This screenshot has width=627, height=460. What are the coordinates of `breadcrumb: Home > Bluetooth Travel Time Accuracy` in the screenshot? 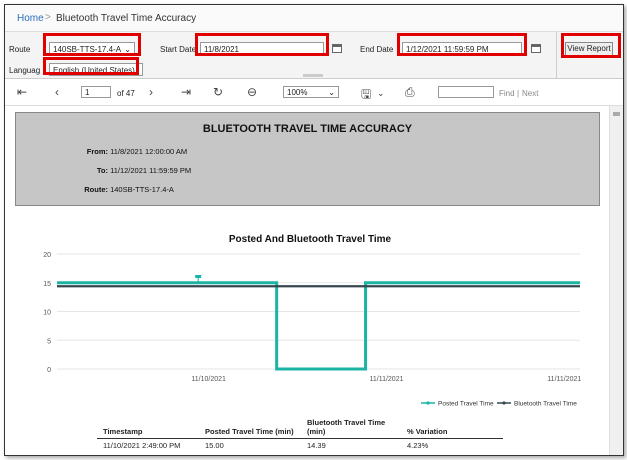 It's located at (314, 18).